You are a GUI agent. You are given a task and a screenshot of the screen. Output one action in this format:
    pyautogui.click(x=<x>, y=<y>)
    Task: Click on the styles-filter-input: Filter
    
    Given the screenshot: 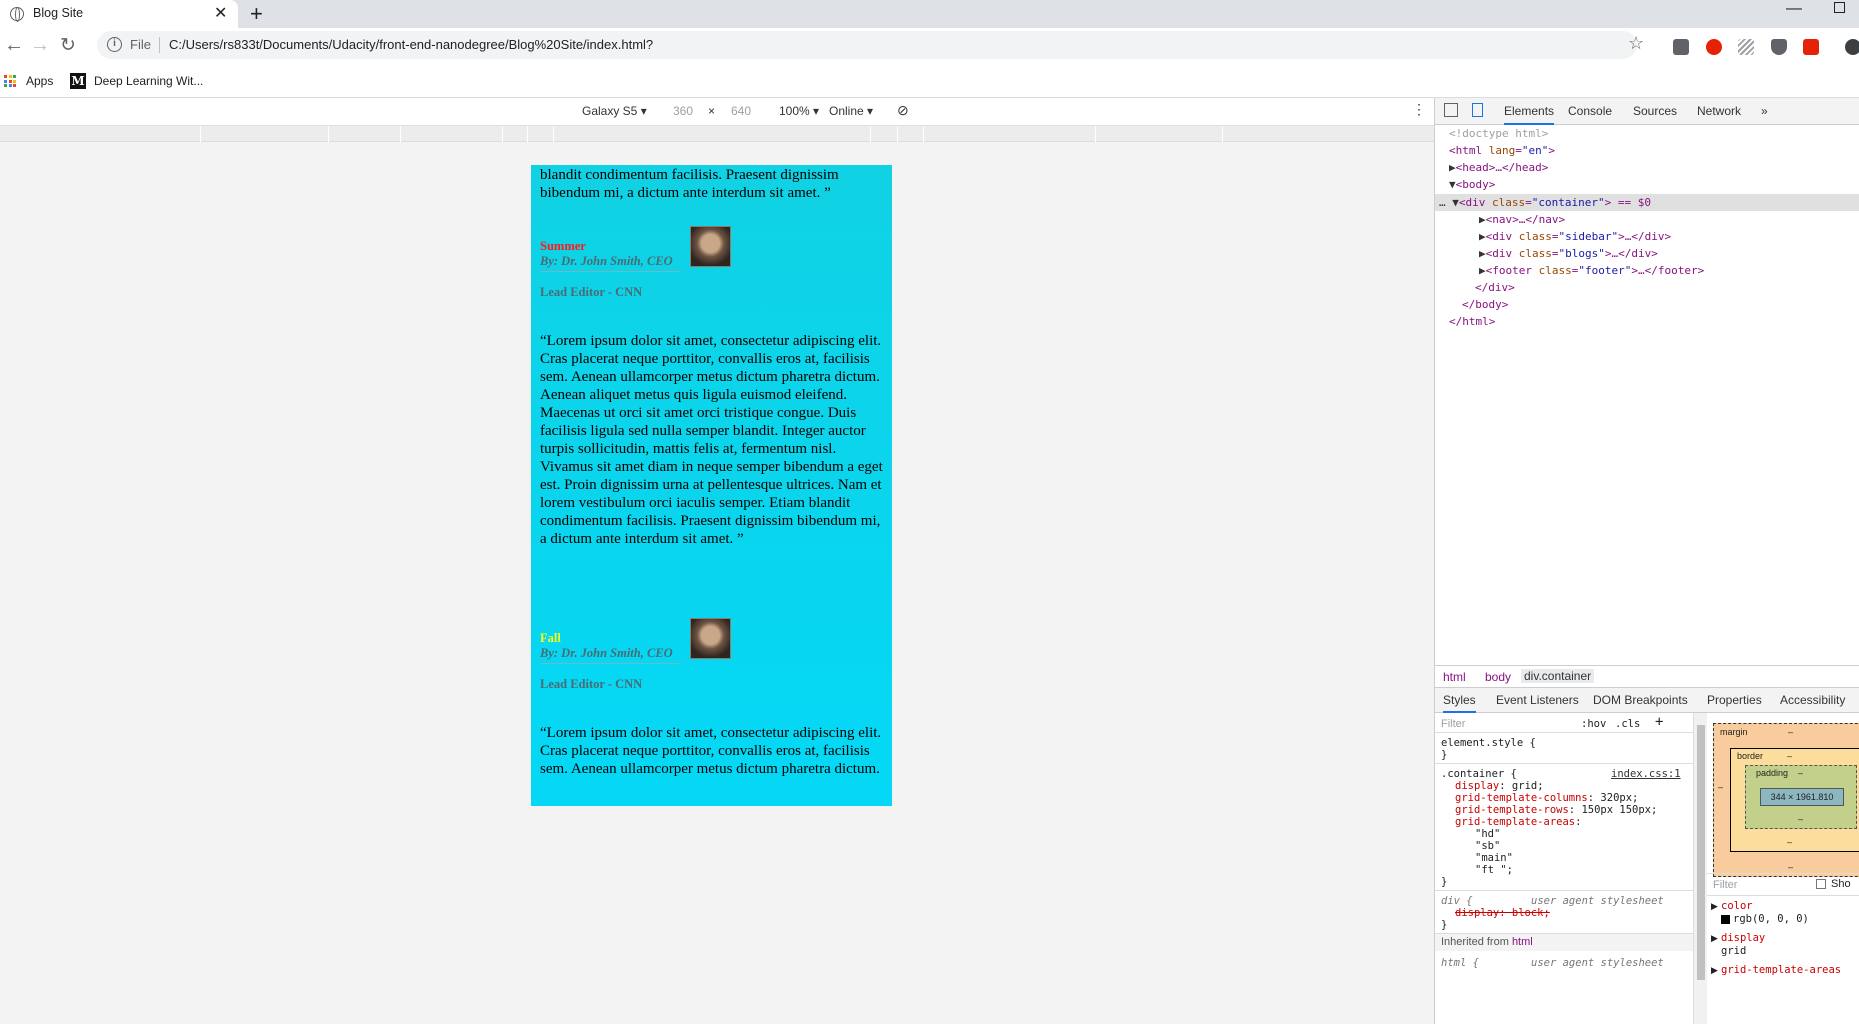 What is the action you would take?
    pyautogui.click(x=1453, y=724)
    